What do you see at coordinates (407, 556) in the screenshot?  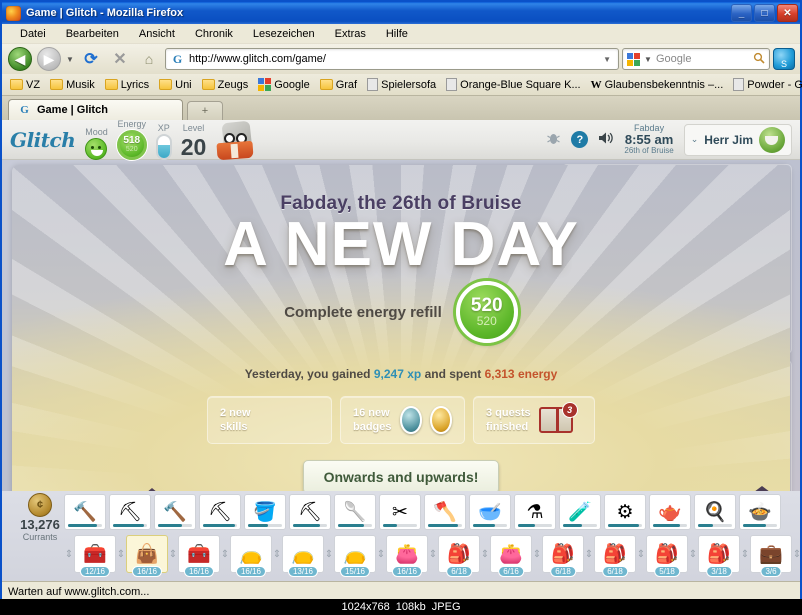 I see `green-pouch-bag: 👛 16/16` at bounding box center [407, 556].